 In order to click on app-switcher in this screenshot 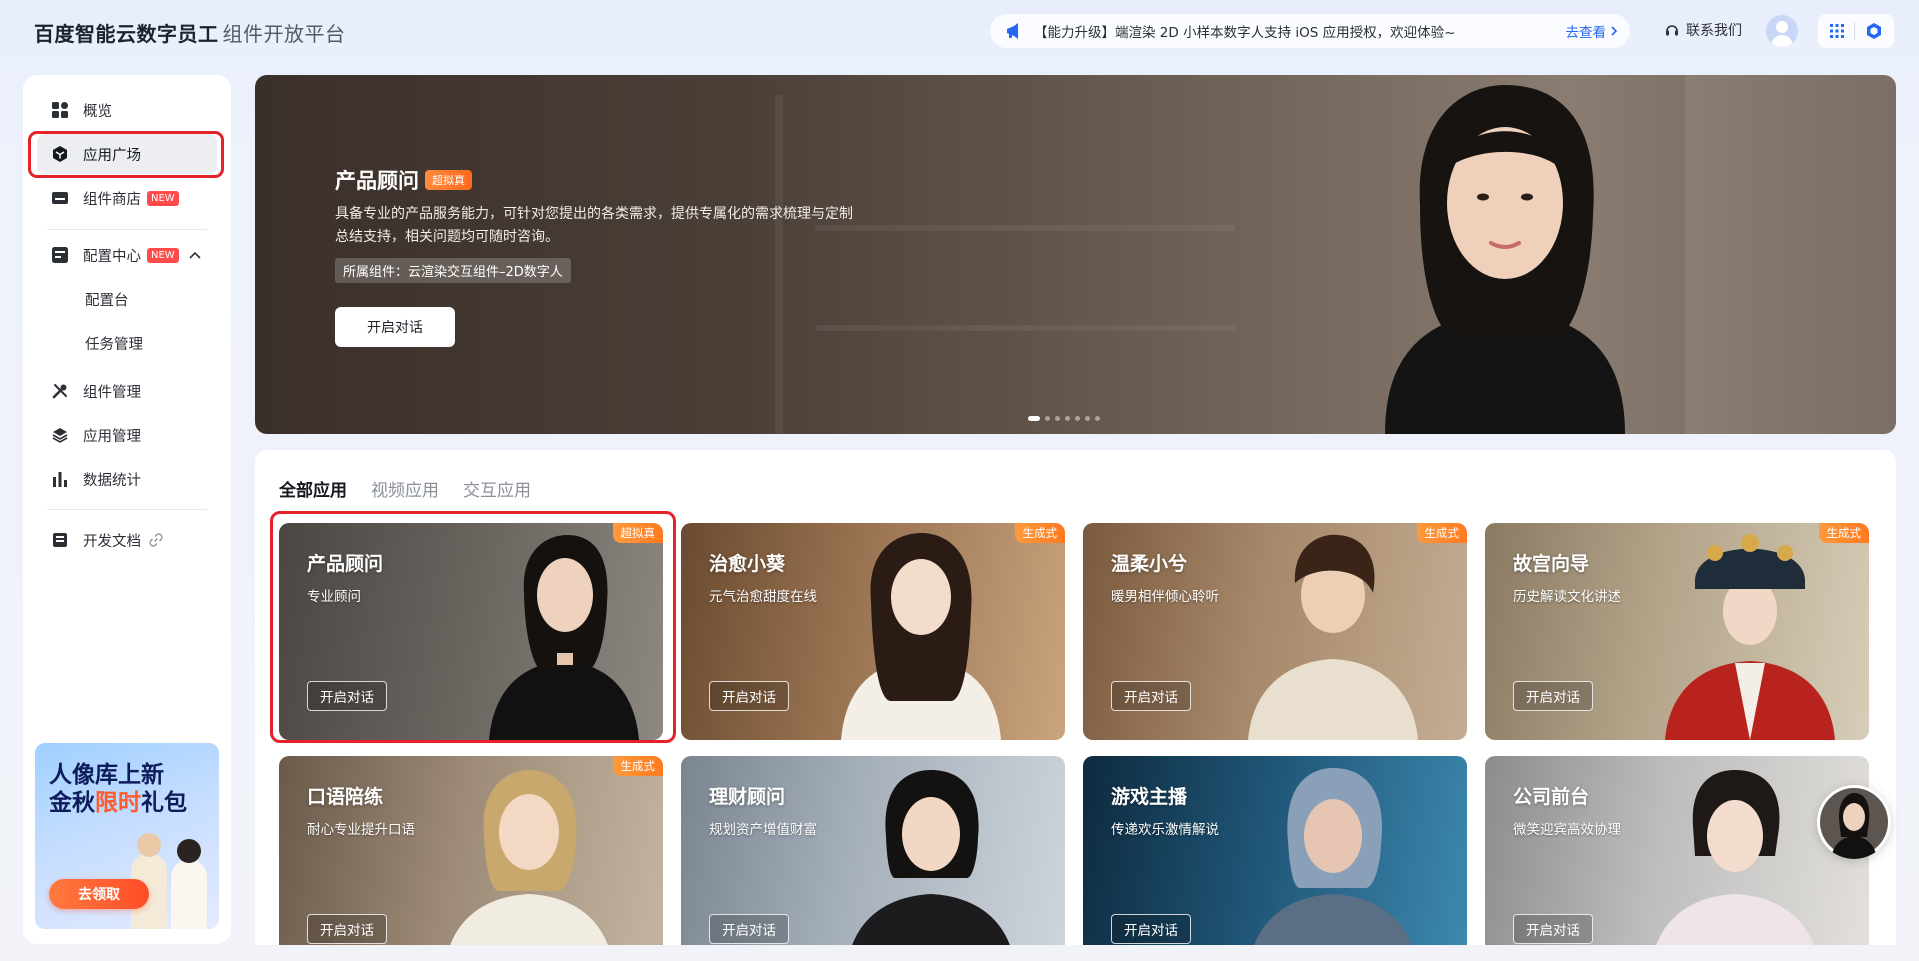, I will do `click(1856, 31)`.